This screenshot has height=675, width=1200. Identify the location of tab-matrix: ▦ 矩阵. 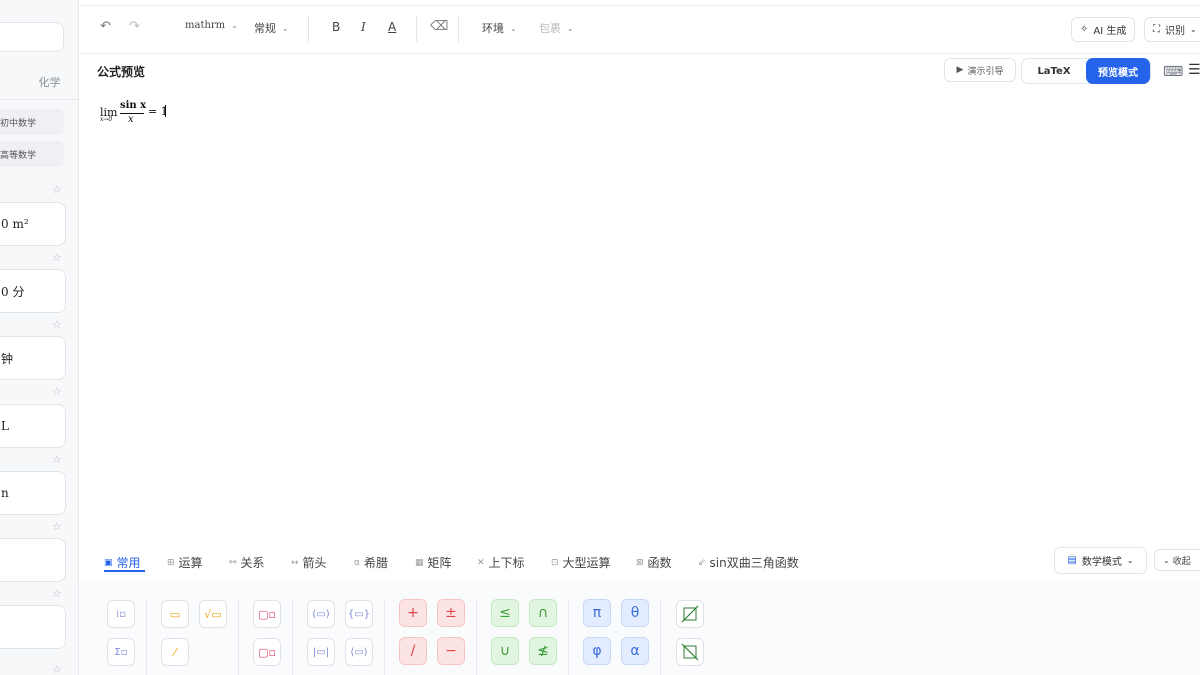
(433, 562).